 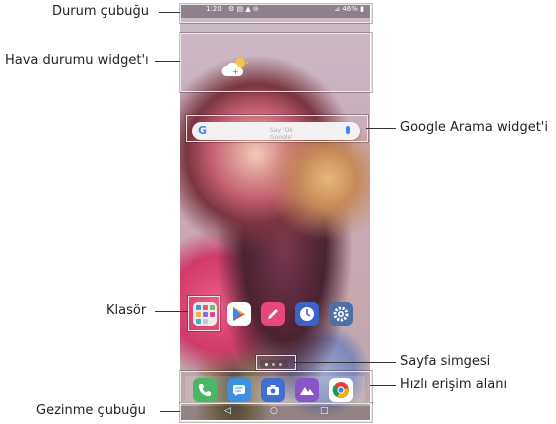 I want to click on phone-icon, so click(x=205, y=390).